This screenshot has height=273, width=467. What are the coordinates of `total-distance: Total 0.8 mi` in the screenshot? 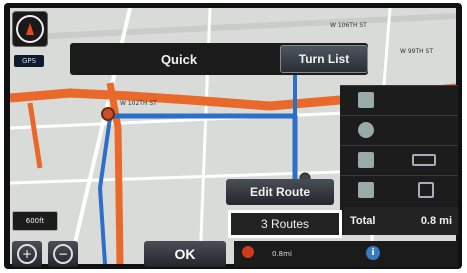 It's located at (401, 221).